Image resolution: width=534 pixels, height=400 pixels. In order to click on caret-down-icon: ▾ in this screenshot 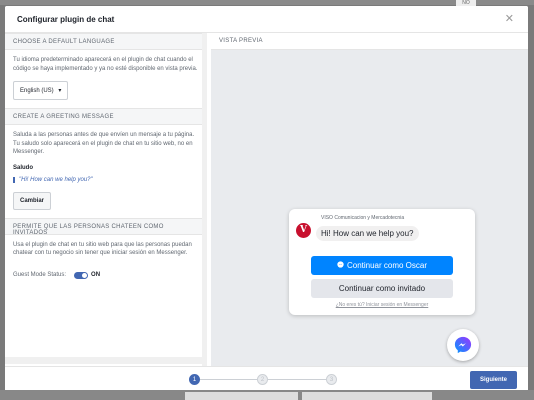, I will do `click(60, 91)`.